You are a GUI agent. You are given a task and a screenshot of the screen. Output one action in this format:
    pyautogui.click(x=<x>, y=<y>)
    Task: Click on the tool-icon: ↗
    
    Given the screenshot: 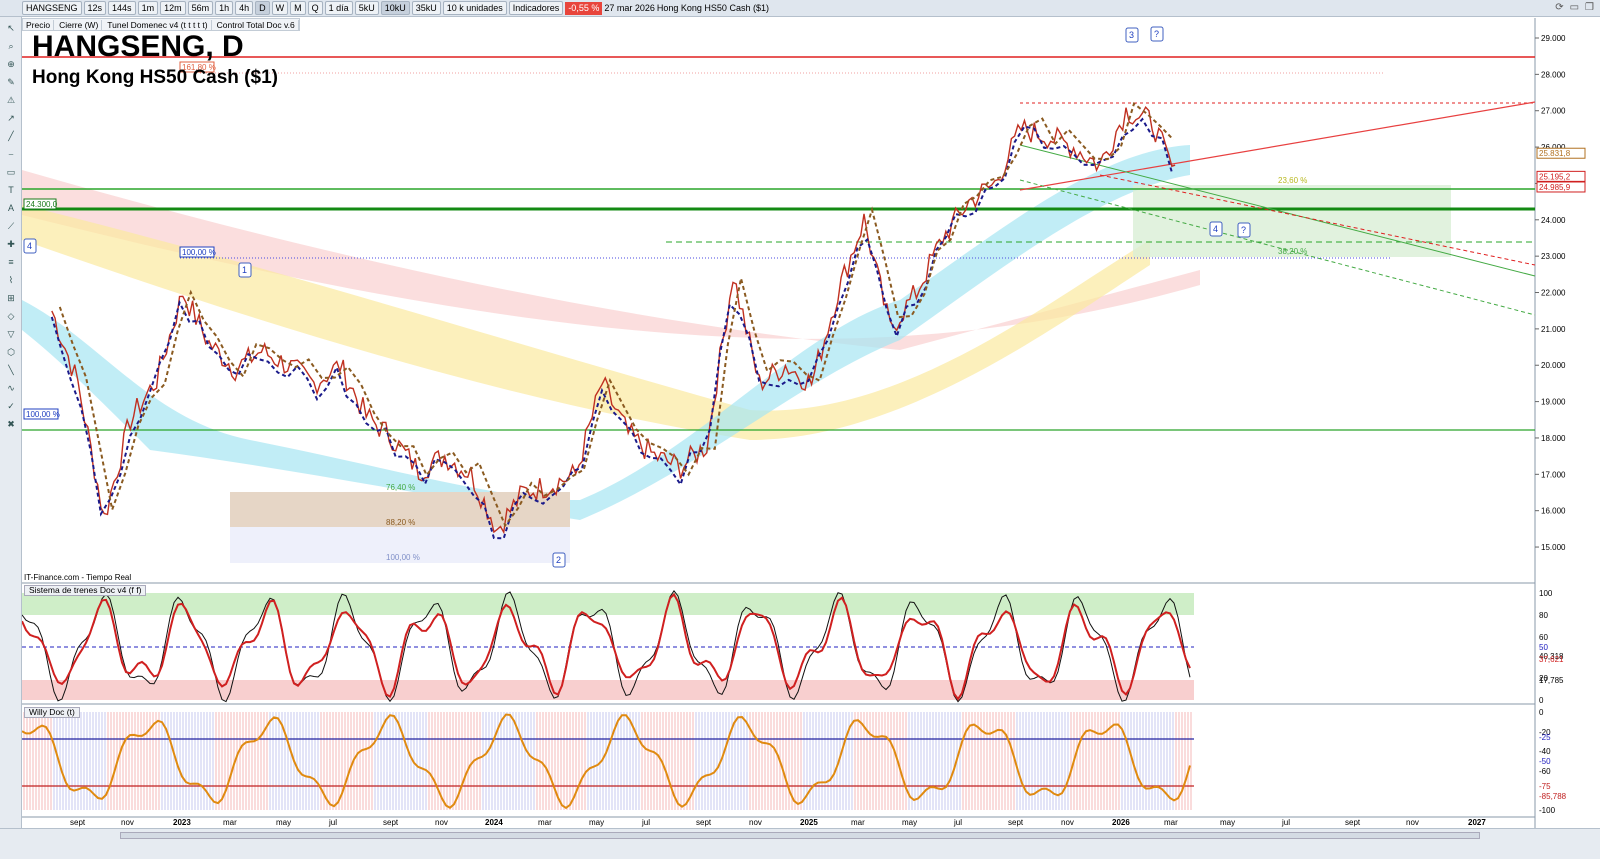 What is the action you would take?
    pyautogui.click(x=11, y=119)
    